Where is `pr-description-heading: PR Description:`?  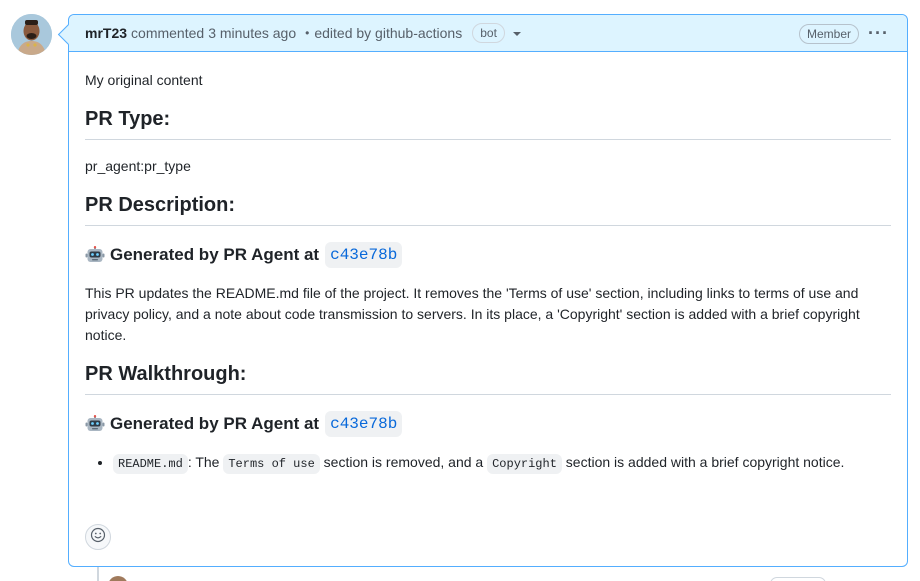
pr-description-heading: PR Description: is located at coordinates (488, 209).